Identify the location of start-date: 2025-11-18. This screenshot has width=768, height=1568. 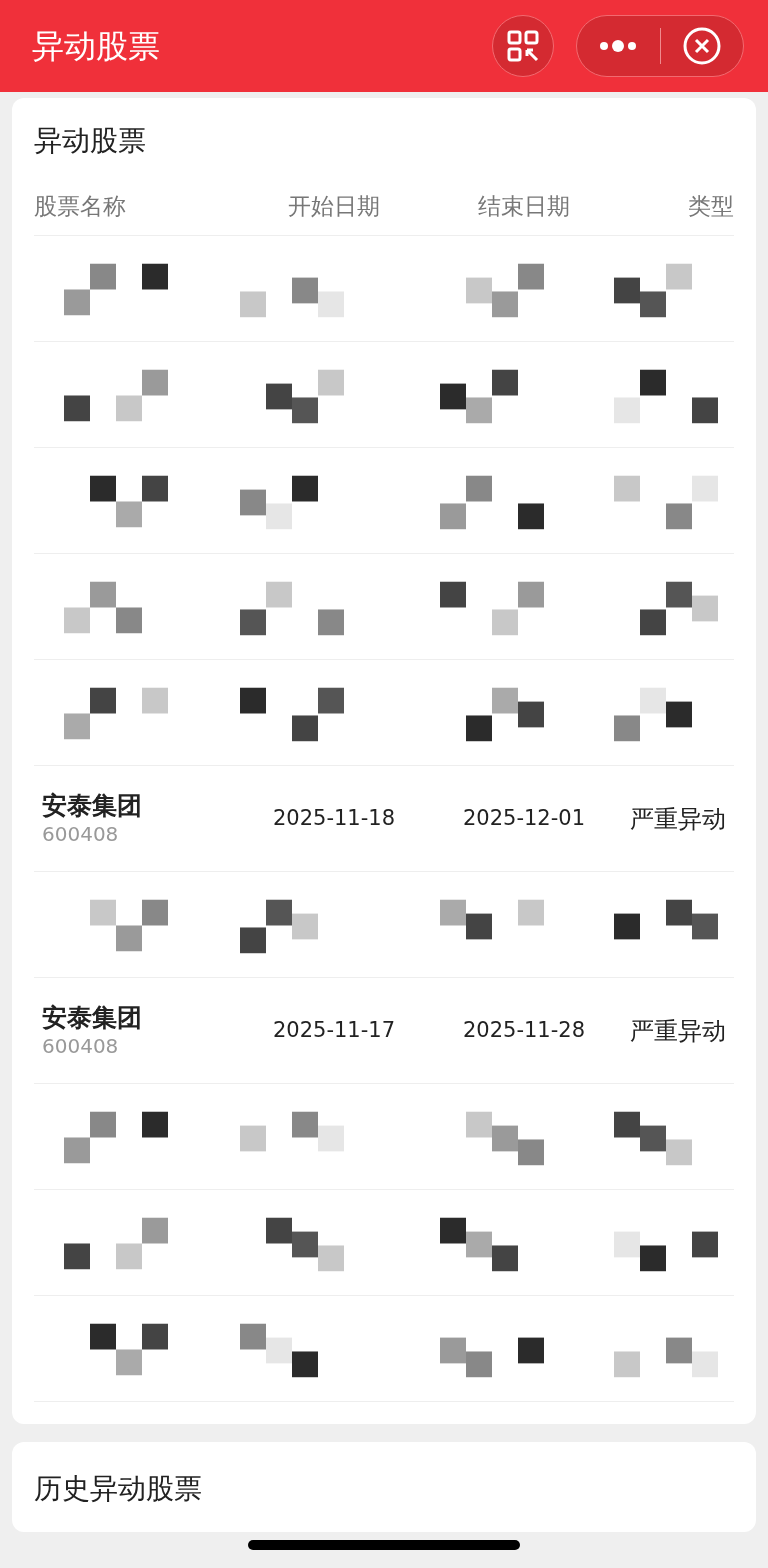
(333, 818).